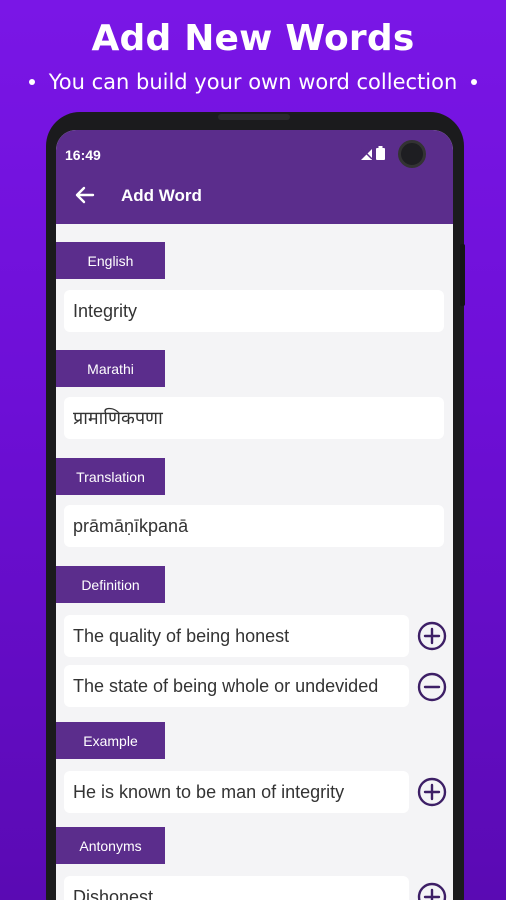 The height and width of the screenshot is (900, 506). Describe the element at coordinates (110, 476) in the screenshot. I see `translation-label: Translation` at that location.